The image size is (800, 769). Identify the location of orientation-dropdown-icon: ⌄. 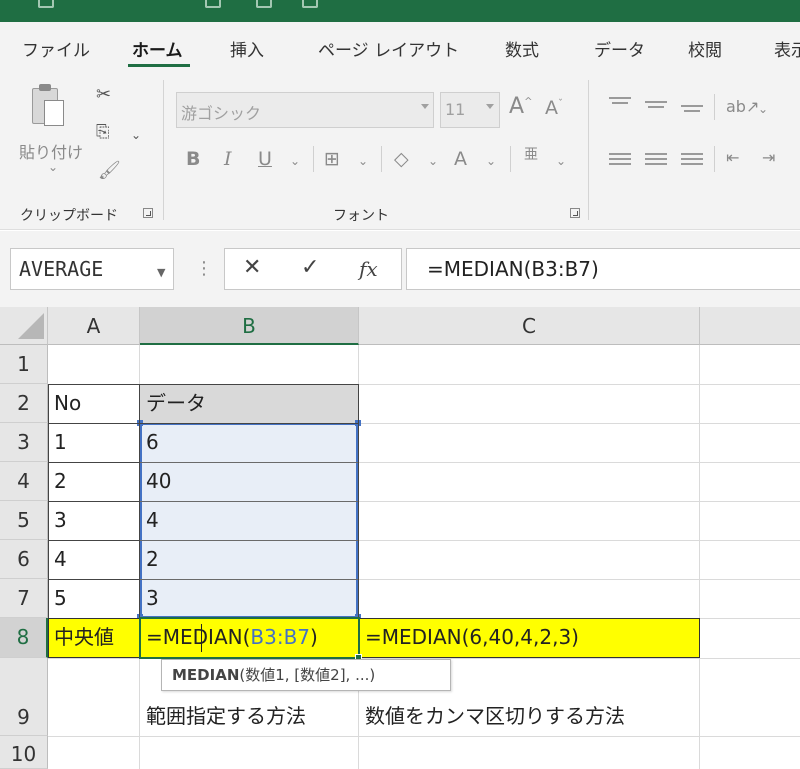
(763, 109).